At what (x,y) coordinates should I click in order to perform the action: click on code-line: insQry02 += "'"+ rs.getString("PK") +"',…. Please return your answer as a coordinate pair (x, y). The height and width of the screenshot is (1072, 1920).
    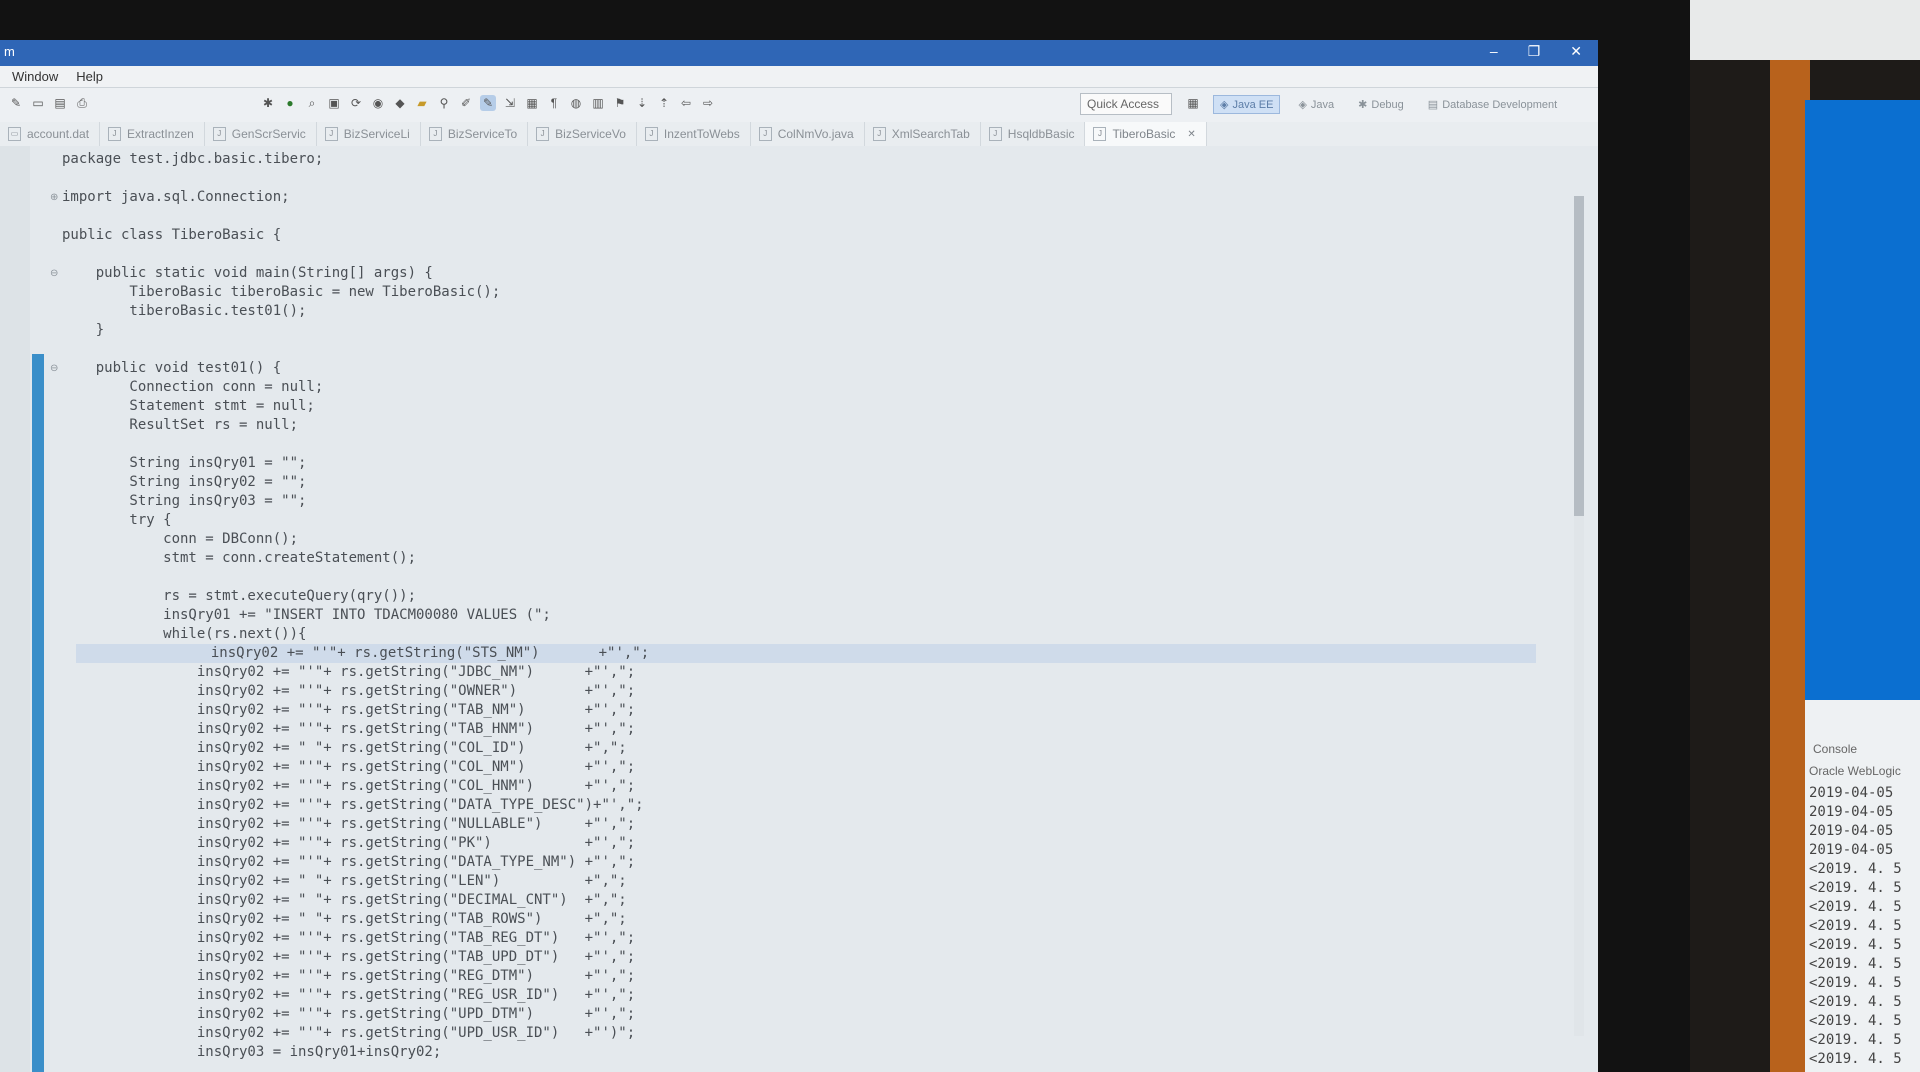
    Looking at the image, I should click on (799, 843).